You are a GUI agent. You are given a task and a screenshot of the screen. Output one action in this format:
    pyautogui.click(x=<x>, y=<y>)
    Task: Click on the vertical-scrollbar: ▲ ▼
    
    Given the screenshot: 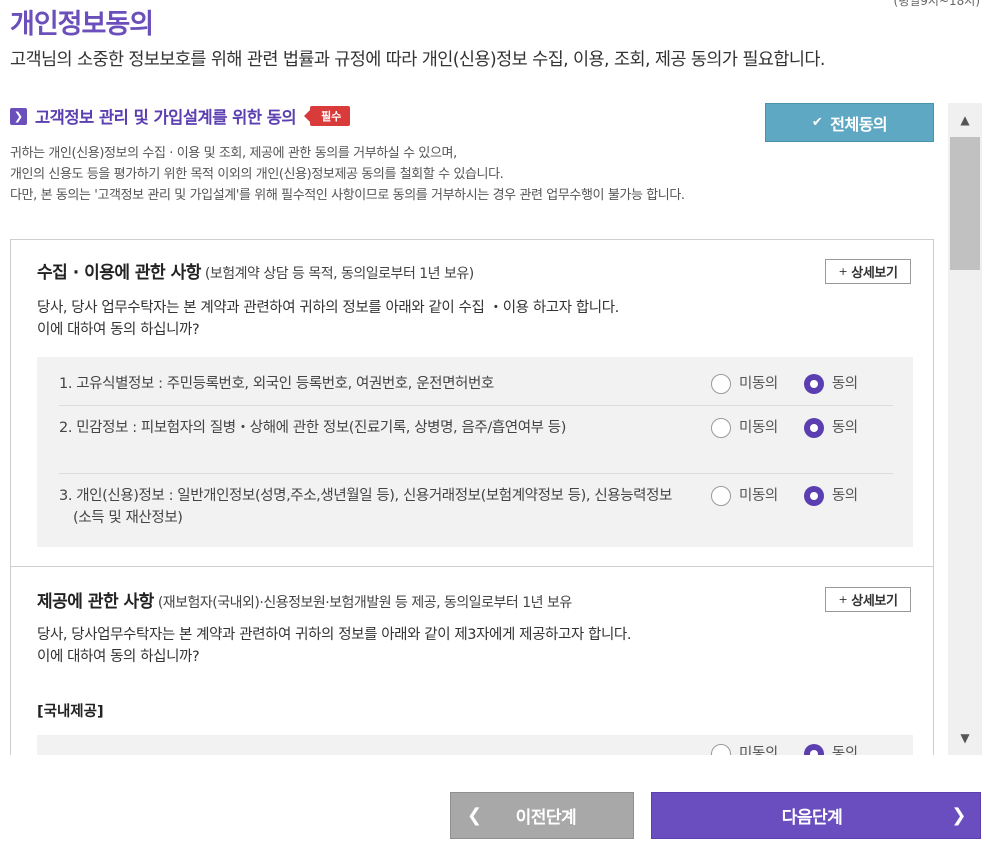 What is the action you would take?
    pyautogui.click(x=965, y=429)
    